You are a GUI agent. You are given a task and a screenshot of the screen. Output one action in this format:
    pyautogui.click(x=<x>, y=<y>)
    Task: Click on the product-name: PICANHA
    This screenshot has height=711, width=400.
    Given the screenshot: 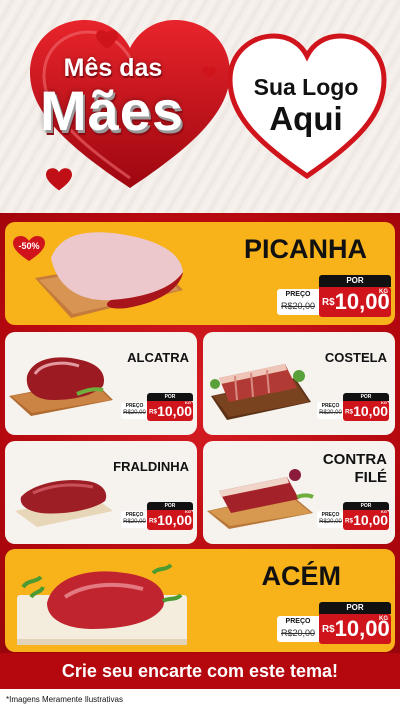 What is the action you would take?
    pyautogui.click(x=305, y=249)
    